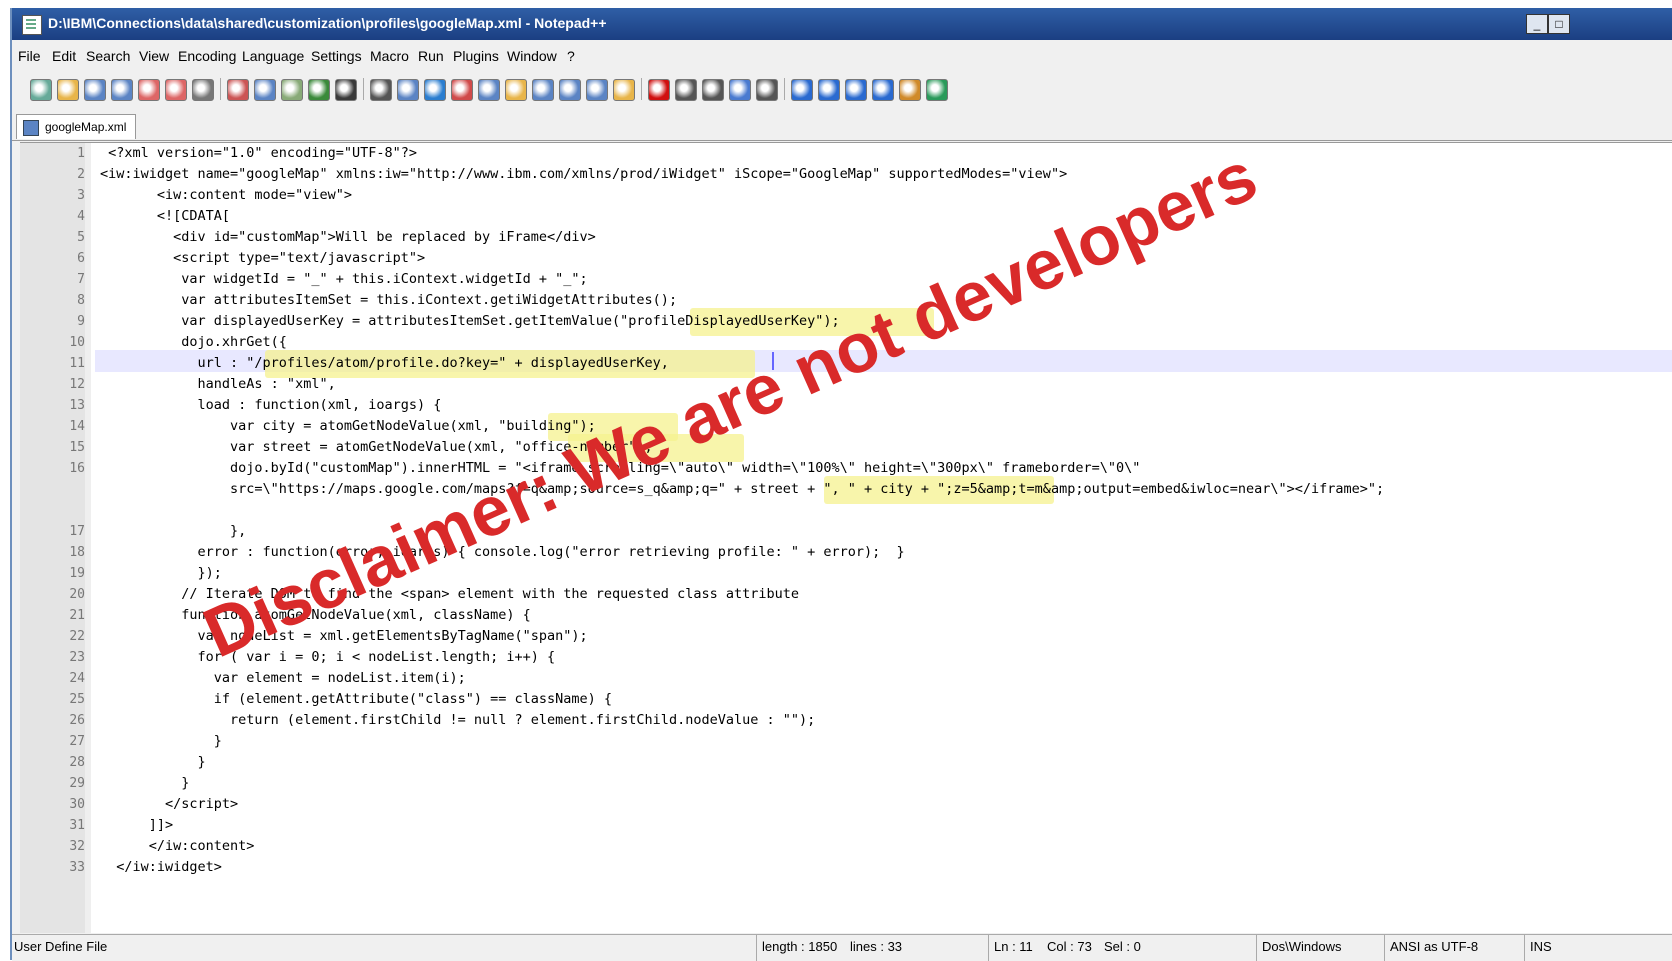 Image resolution: width=1672 pixels, height=961 pixels. Describe the element at coordinates (408, 90) in the screenshot. I see `replace-icon` at that location.